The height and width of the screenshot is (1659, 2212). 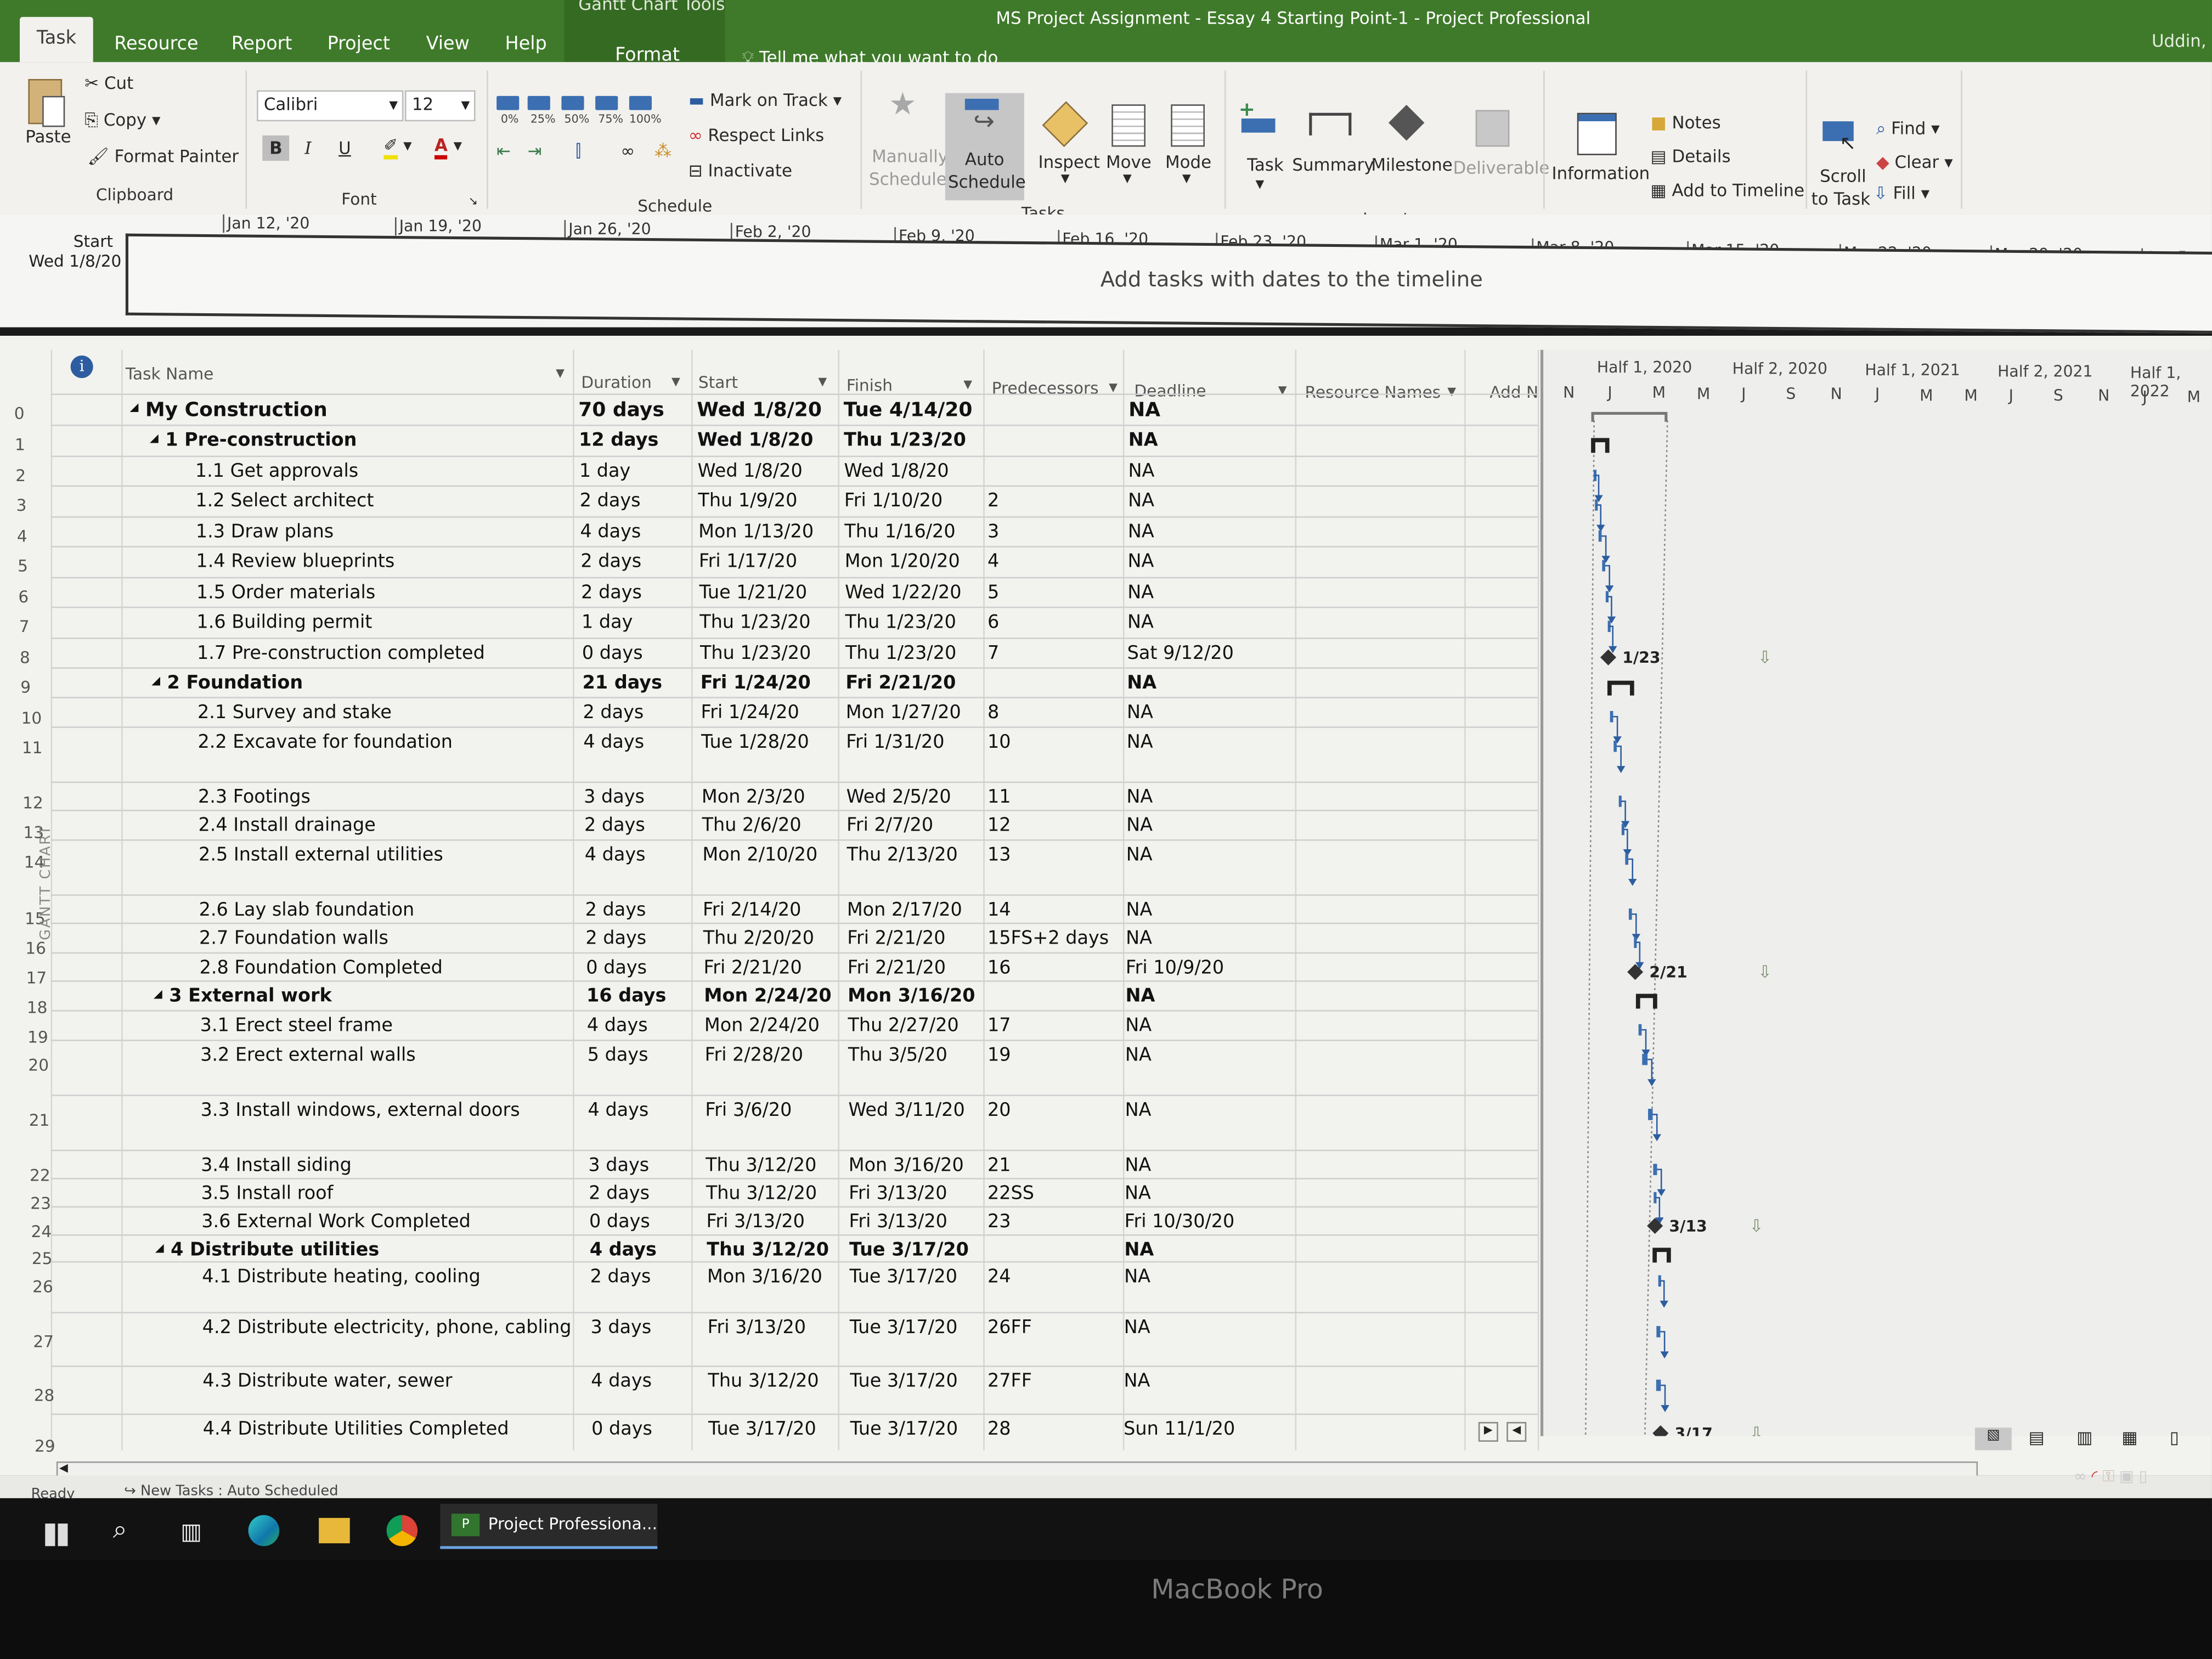 I want to click on team-planner-icon: ▥, so click(x=2084, y=1437).